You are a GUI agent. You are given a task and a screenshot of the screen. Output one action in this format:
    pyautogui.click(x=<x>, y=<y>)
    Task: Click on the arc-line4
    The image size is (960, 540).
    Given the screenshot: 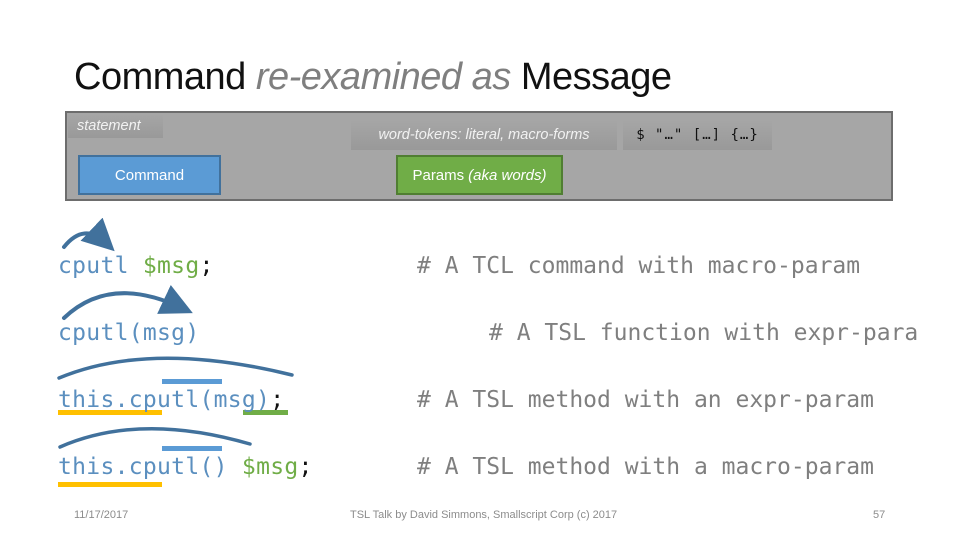 What is the action you would take?
    pyautogui.click(x=155, y=437)
    